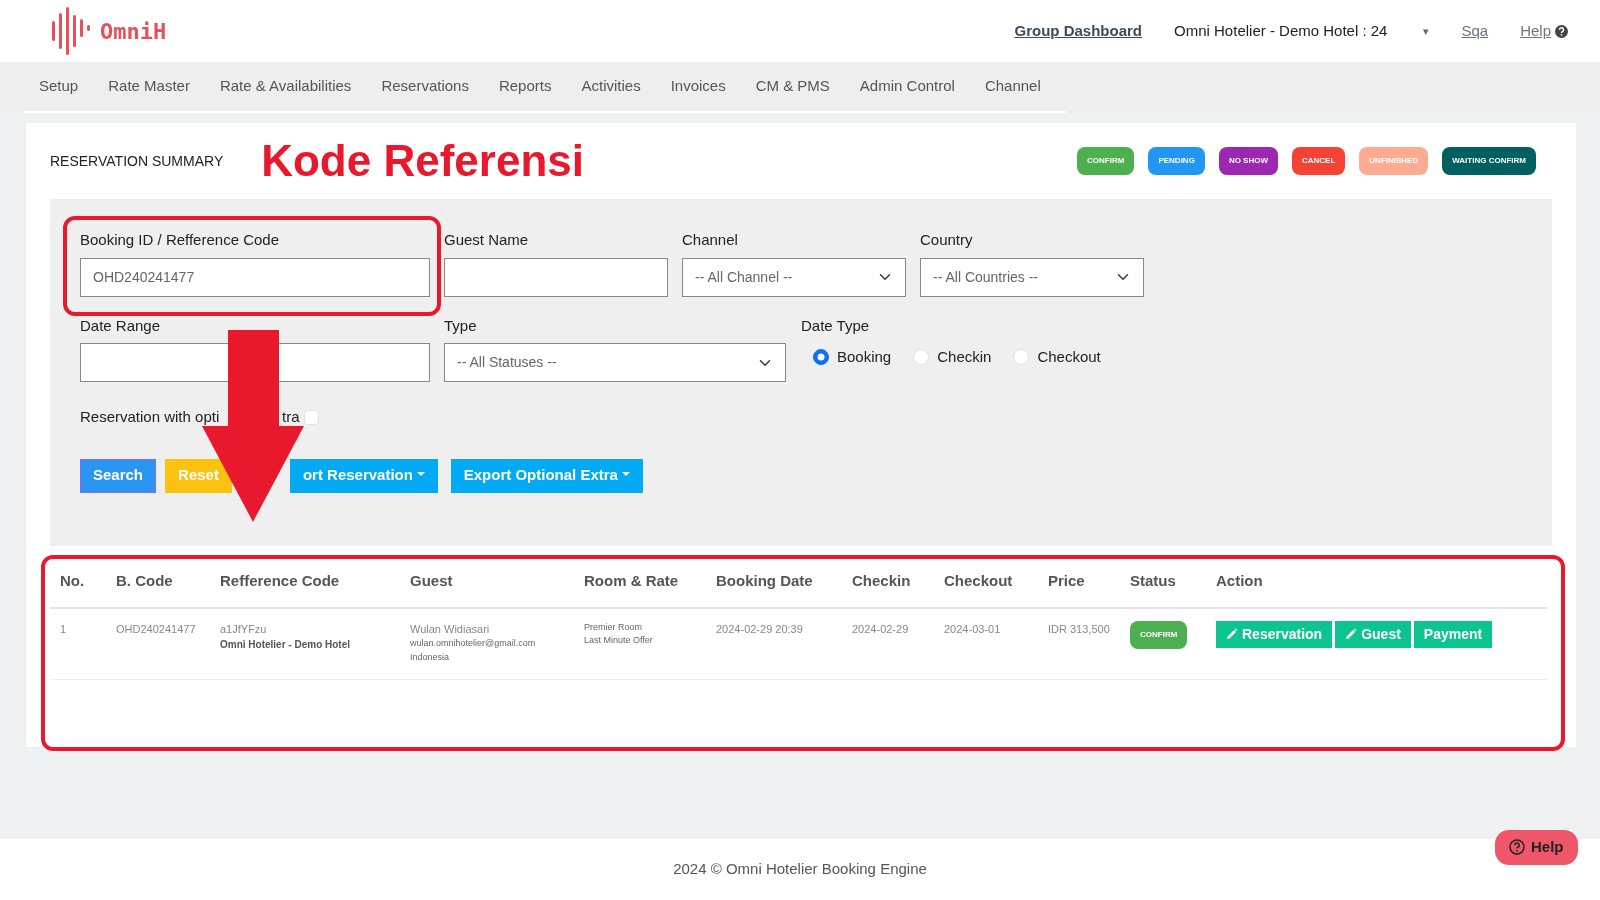  I want to click on field-label: Country, so click(947, 240).